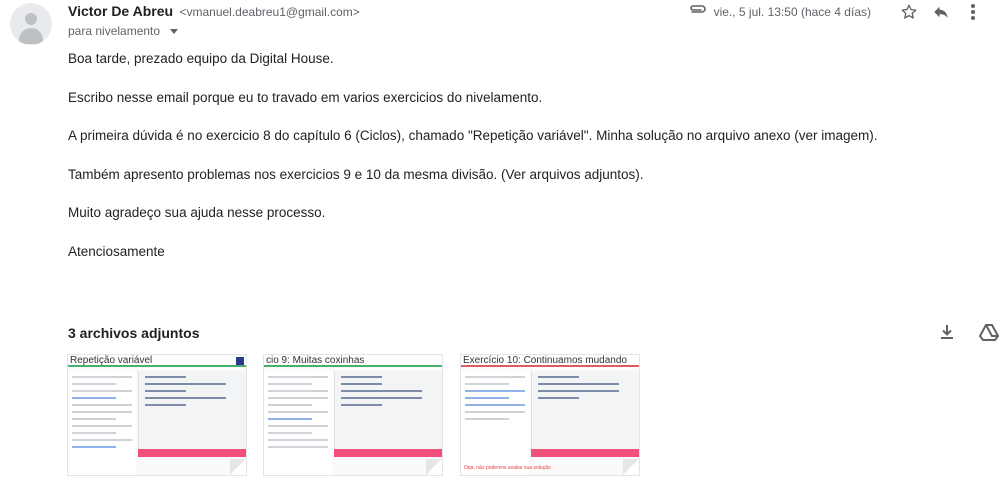 This screenshot has width=1005, height=488. Describe the element at coordinates (174, 31) in the screenshot. I see `chevron-down-icon` at that location.